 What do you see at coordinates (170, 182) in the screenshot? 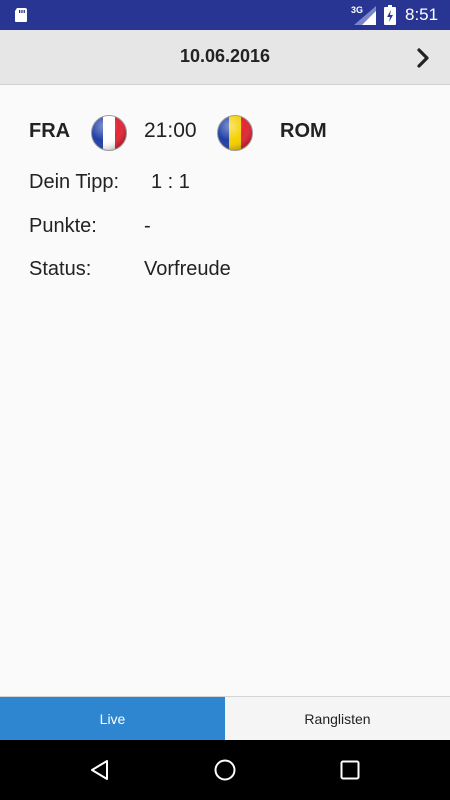
I see `tip-value: 1` at bounding box center [170, 182].